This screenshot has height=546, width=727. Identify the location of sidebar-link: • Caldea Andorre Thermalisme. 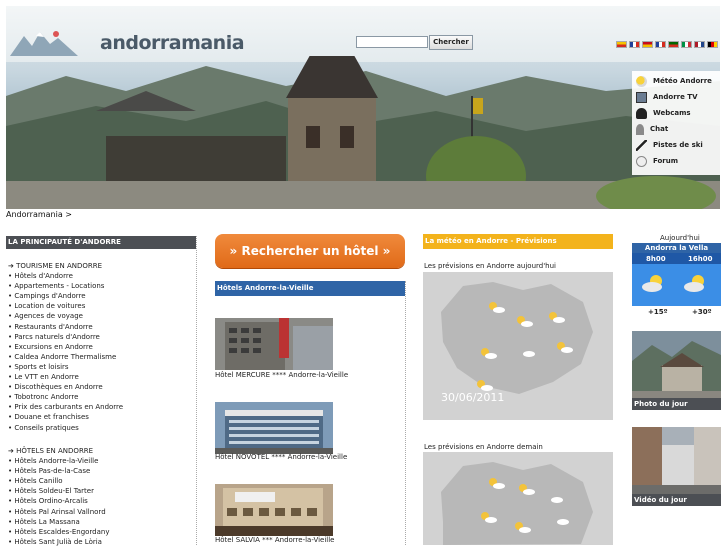
(62, 357).